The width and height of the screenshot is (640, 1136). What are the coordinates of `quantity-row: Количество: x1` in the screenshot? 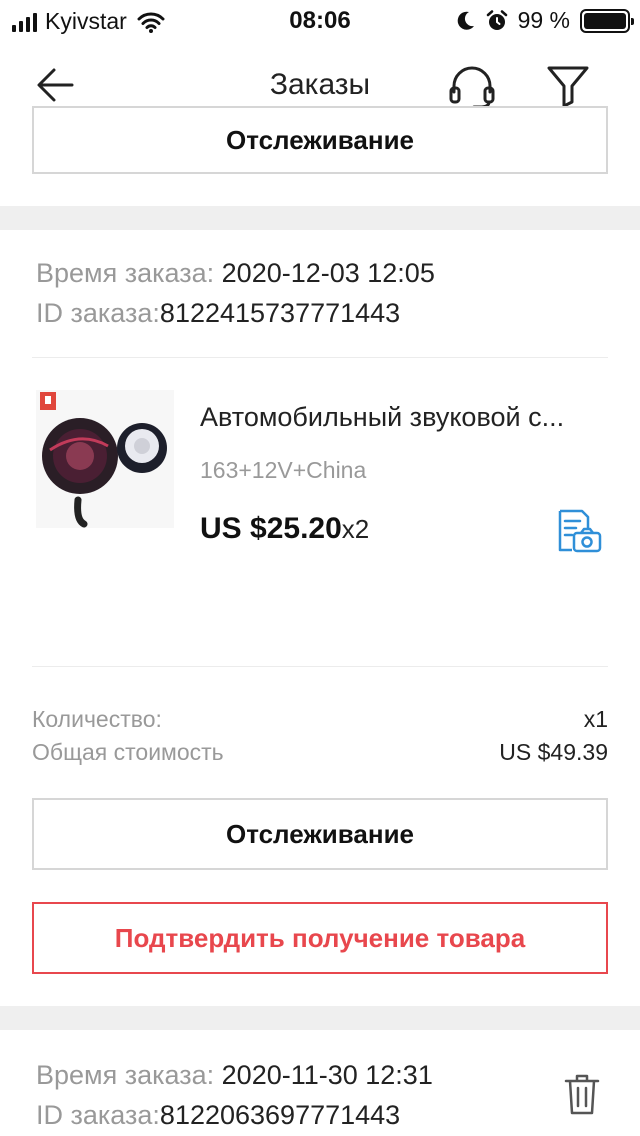 It's located at (320, 719).